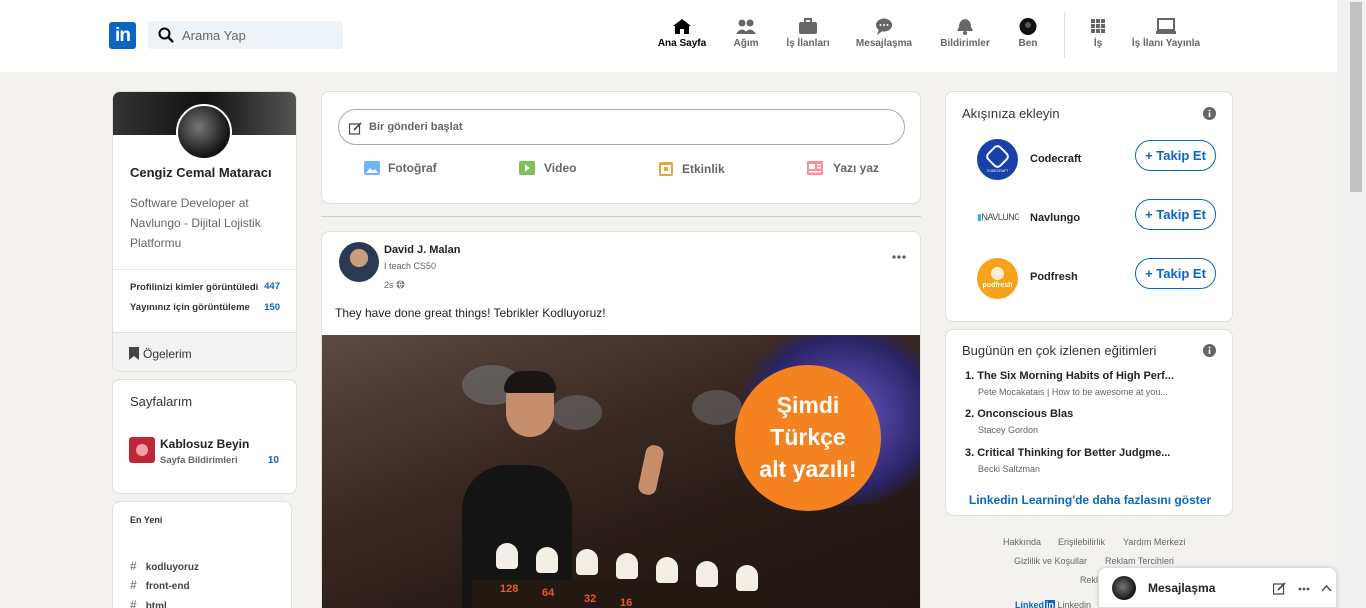  I want to click on footer-brand-text: Linked, so click(1030, 604).